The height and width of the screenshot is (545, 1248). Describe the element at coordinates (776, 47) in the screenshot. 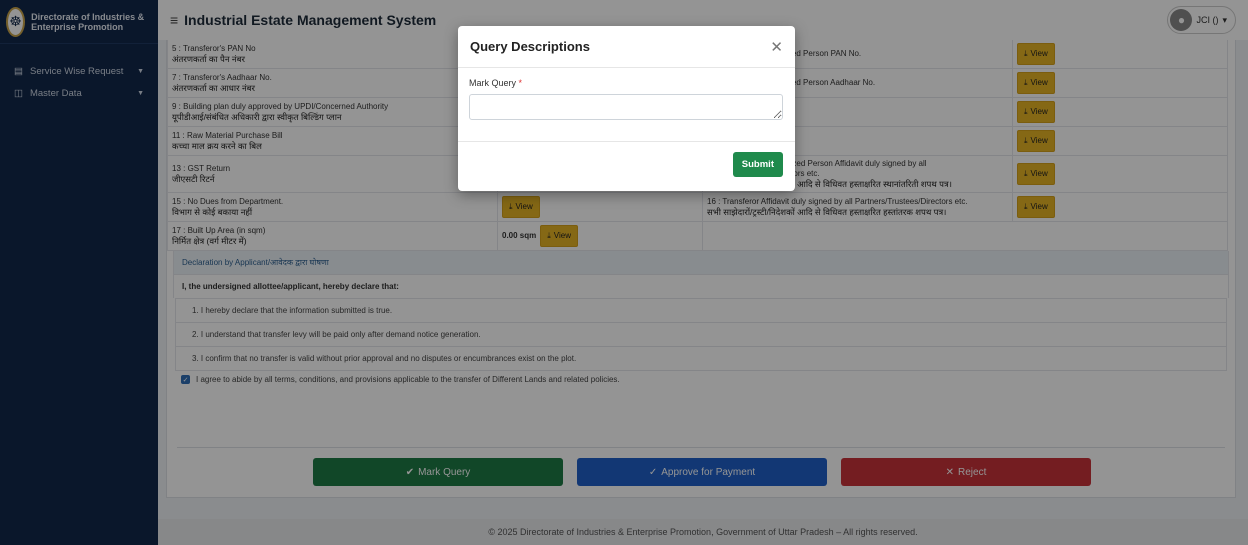

I see `close-icon: ✕` at that location.